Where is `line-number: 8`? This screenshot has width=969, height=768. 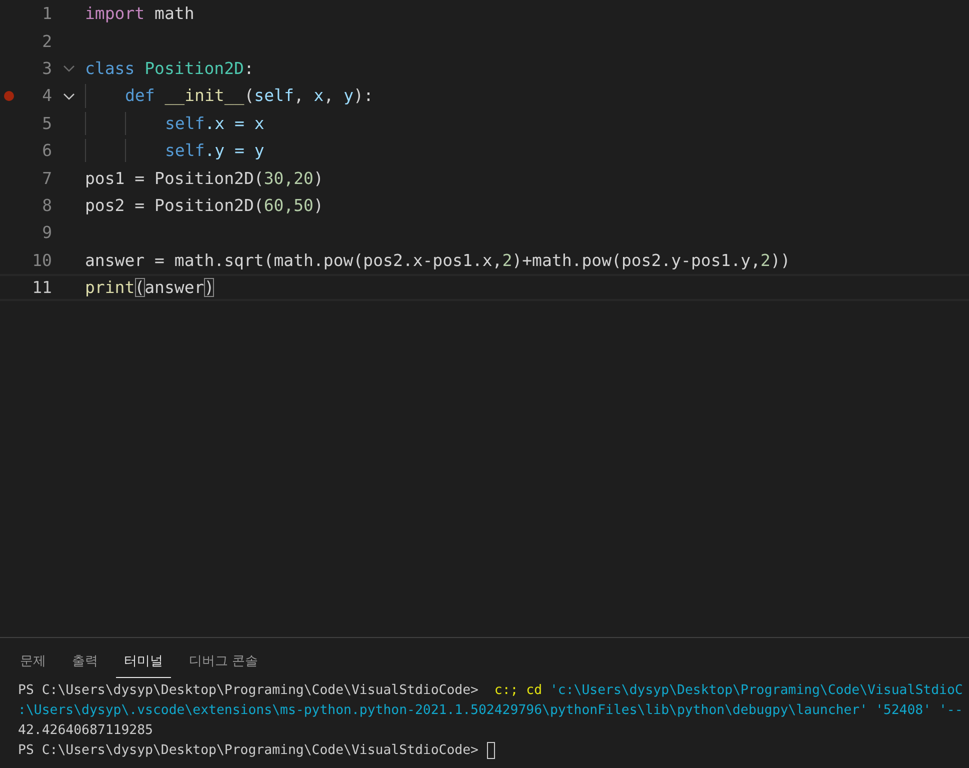 line-number: 8 is located at coordinates (46, 205).